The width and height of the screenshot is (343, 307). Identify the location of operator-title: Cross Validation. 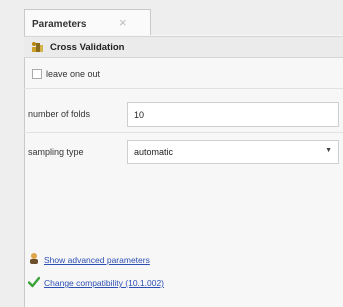
(87, 47).